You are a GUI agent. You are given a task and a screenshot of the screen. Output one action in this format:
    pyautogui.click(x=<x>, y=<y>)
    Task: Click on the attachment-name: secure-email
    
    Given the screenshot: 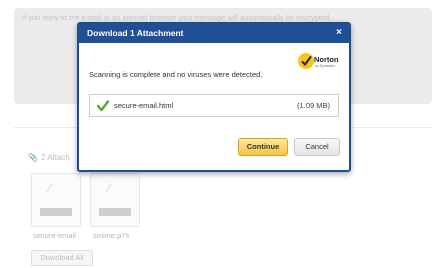 What is the action you would take?
    pyautogui.click(x=54, y=235)
    